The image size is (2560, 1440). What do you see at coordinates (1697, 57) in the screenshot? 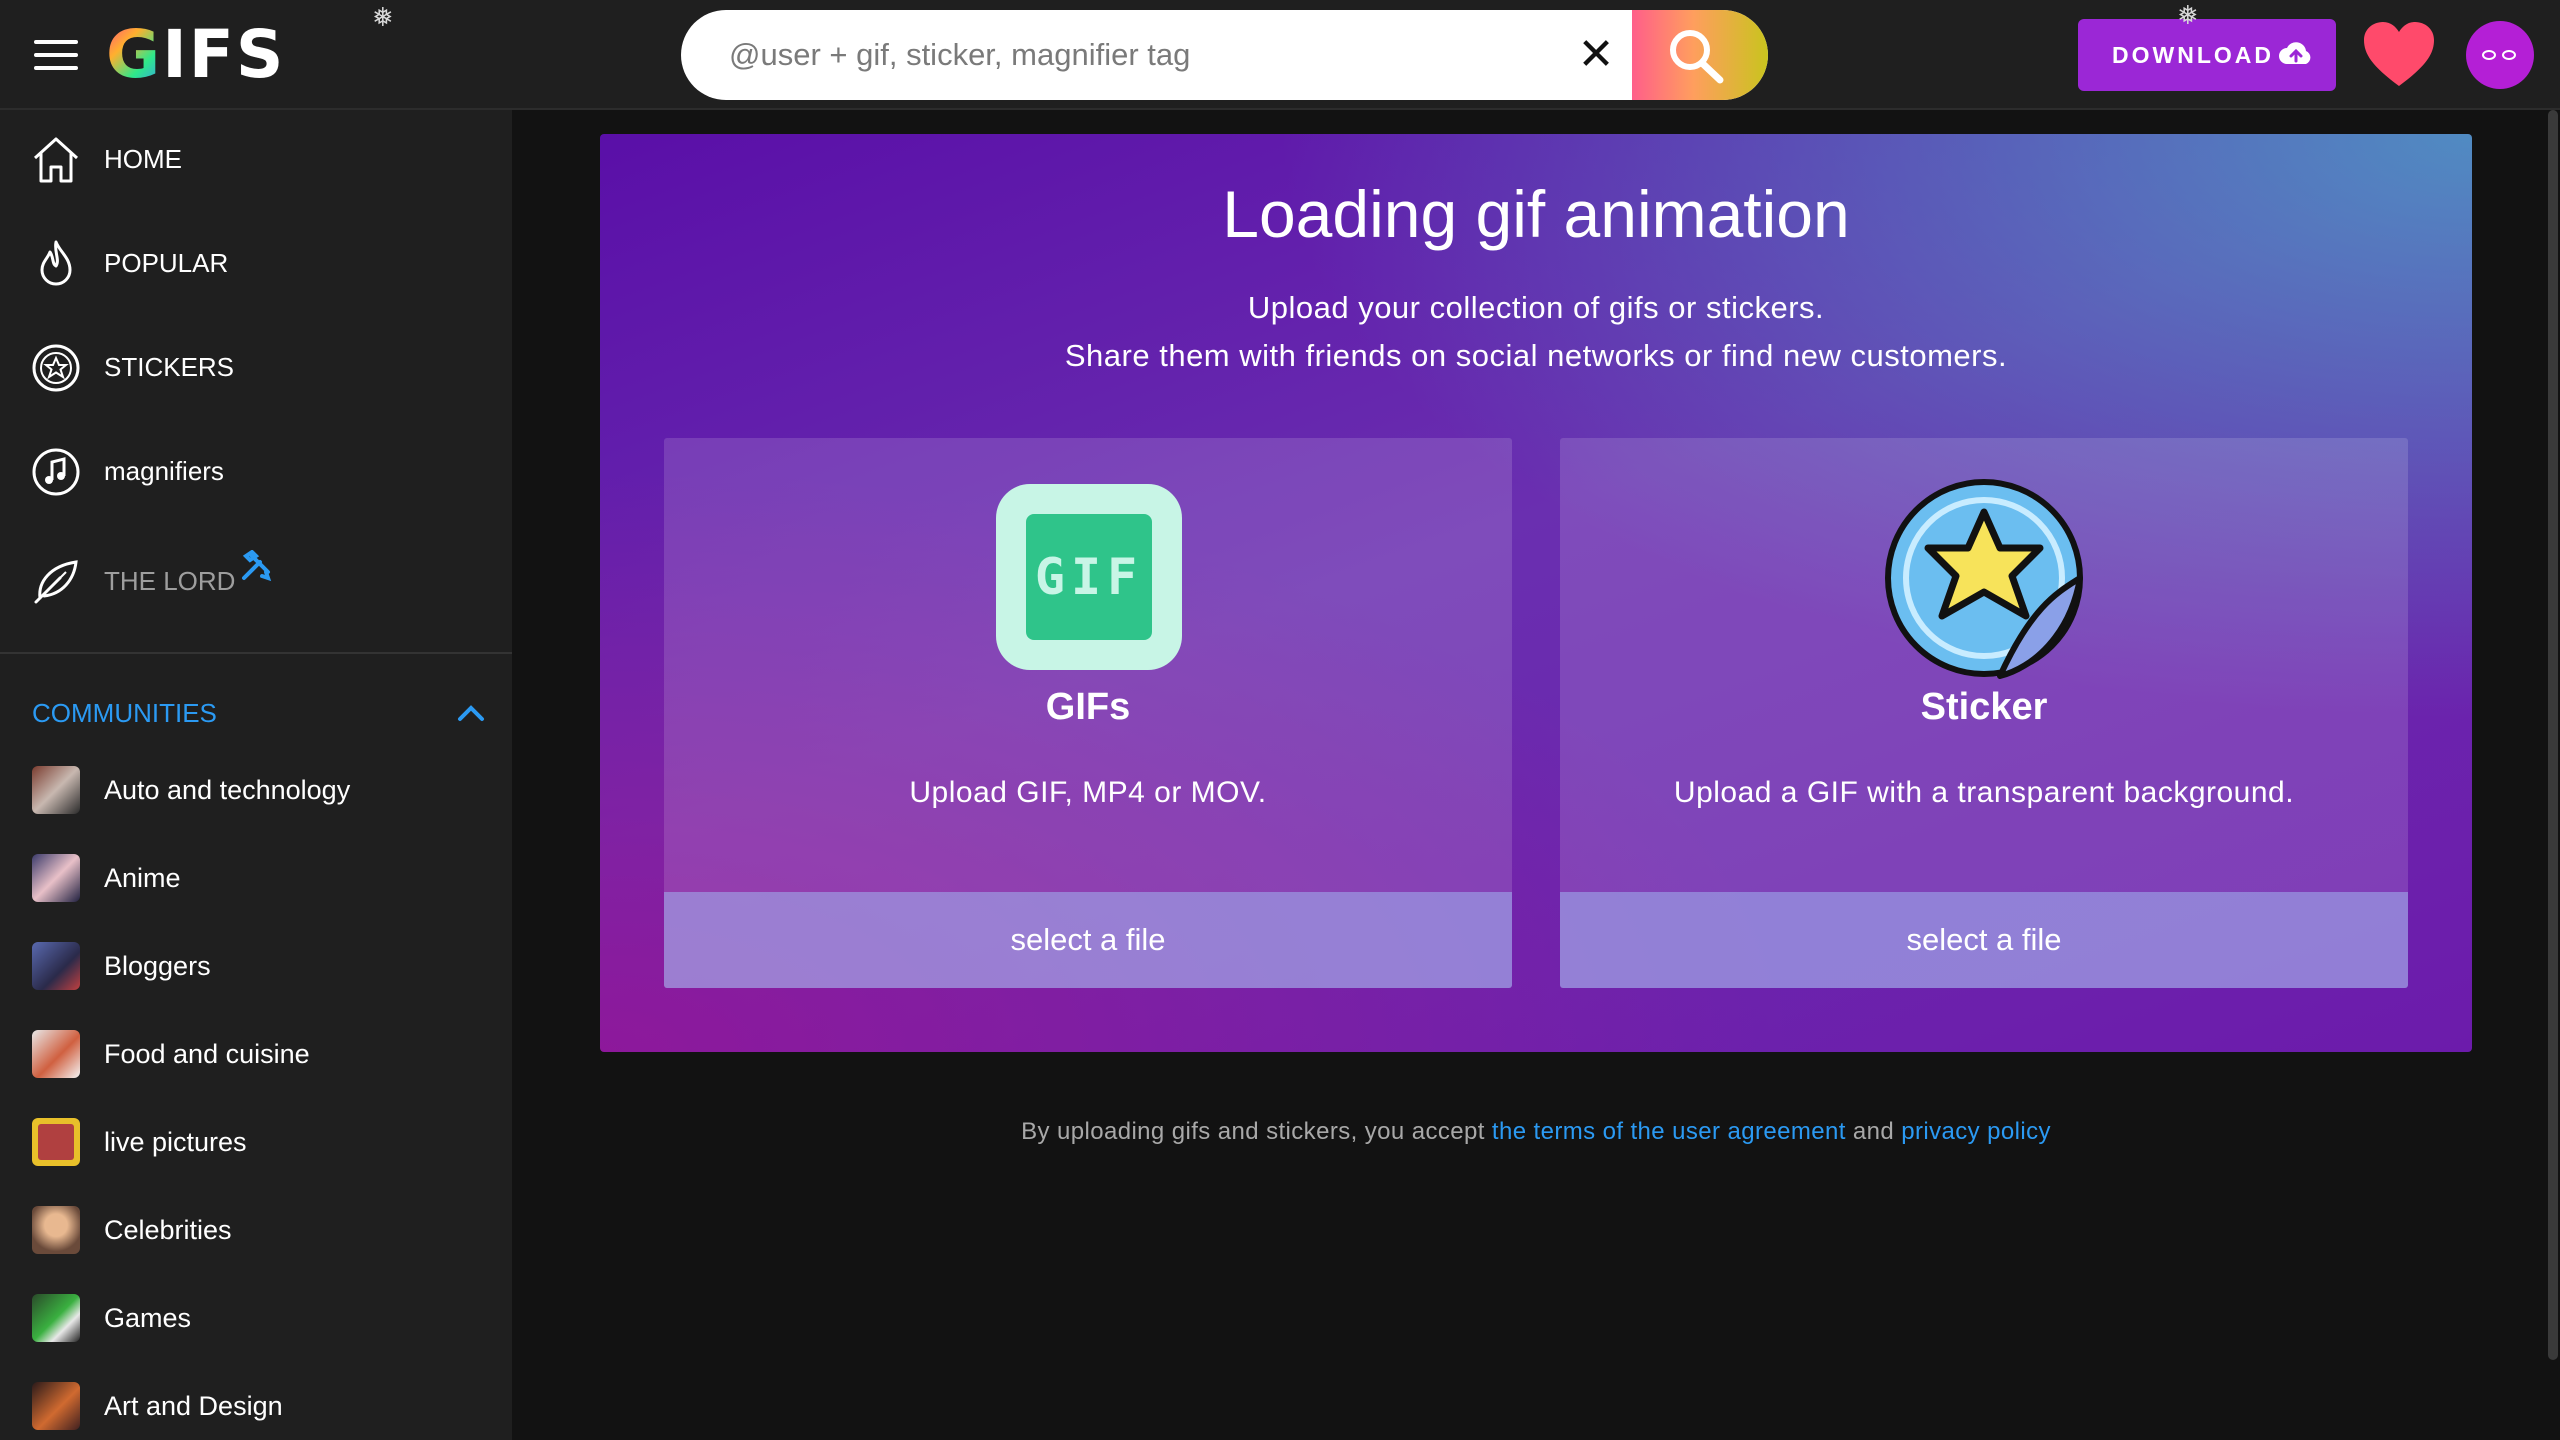
I see `search-icon` at bounding box center [1697, 57].